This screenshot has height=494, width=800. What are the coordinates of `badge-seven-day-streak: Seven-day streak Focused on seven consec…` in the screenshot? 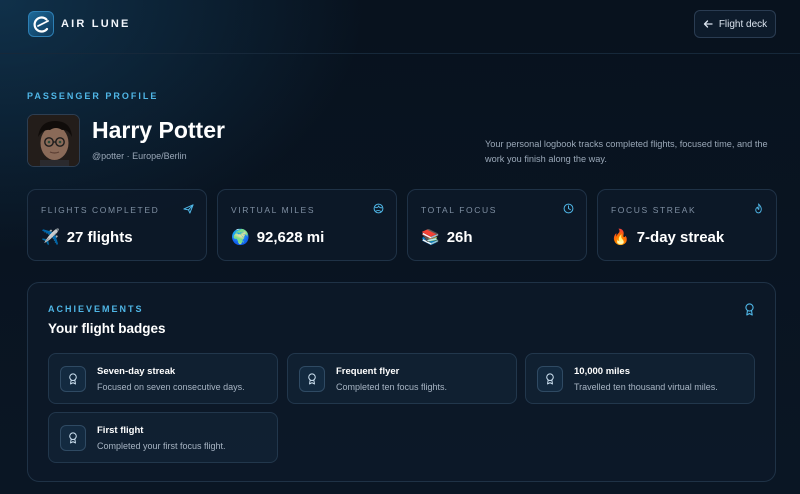 It's located at (163, 378).